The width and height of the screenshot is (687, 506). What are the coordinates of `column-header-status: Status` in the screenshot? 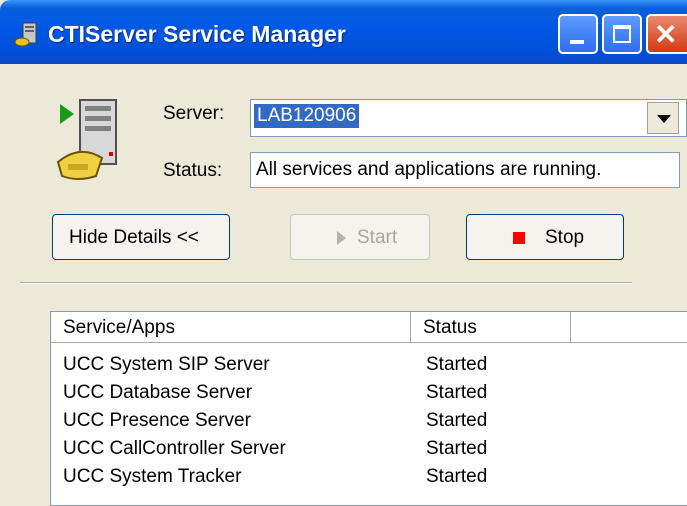 It's located at (491, 327).